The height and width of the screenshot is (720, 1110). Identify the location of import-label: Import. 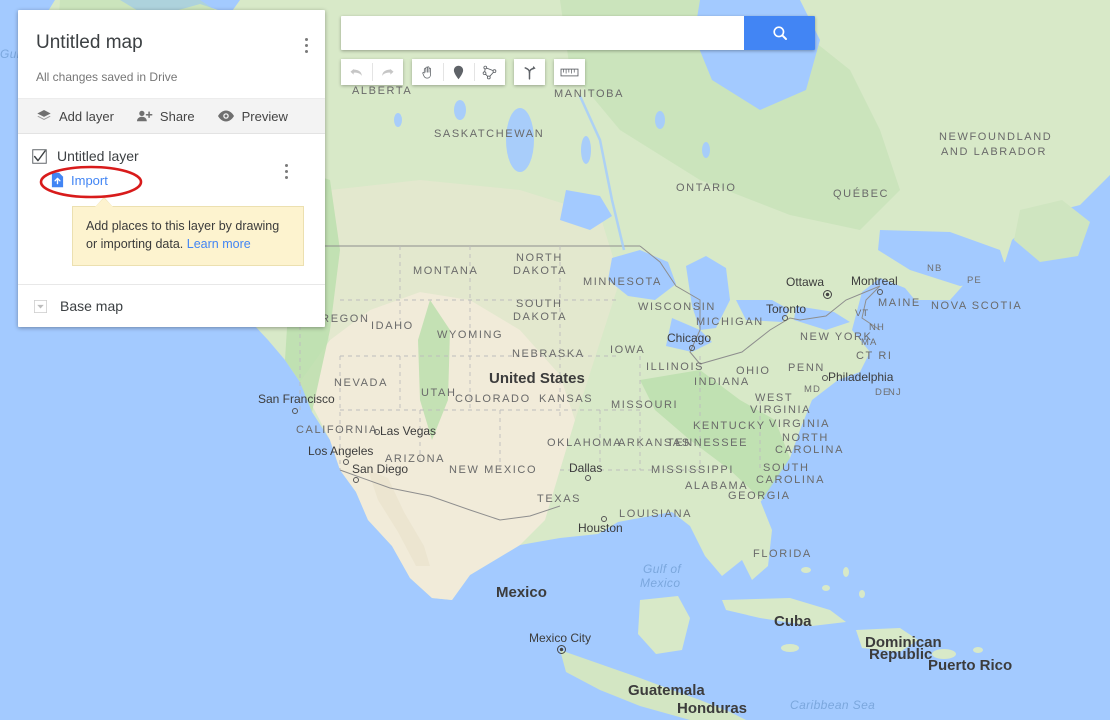
(89, 180).